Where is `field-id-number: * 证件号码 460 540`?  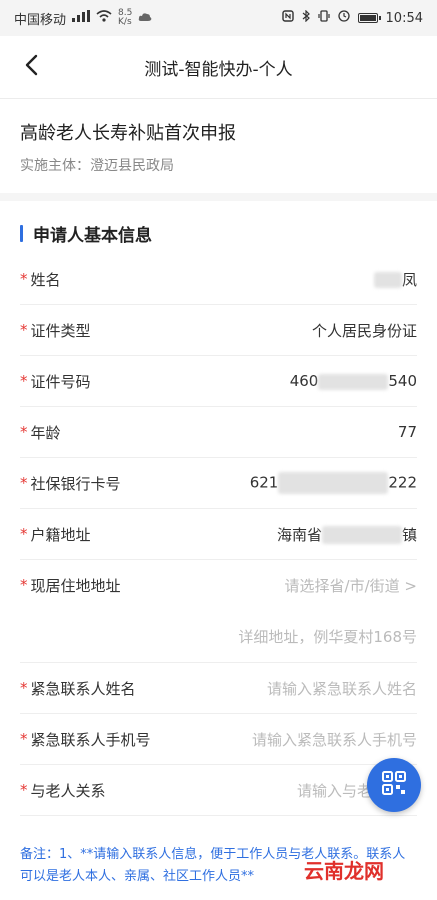
field-id-number: * 证件号码 460 540 is located at coordinates (218, 381).